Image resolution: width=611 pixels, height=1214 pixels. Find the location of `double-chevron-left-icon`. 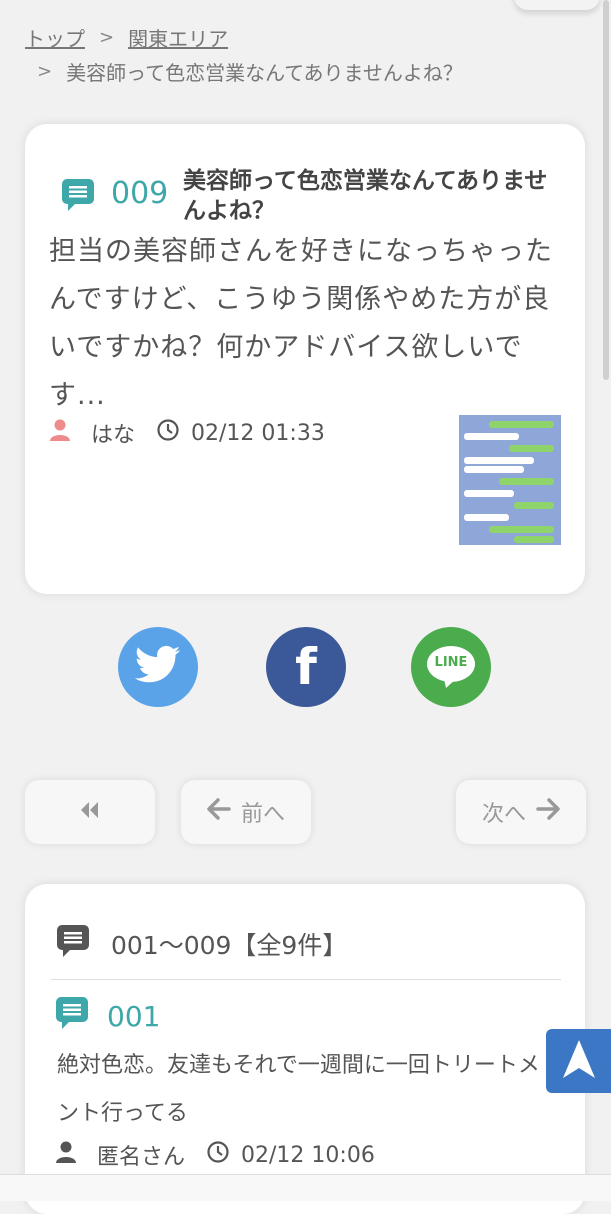

double-chevron-left-icon is located at coordinates (90, 812).